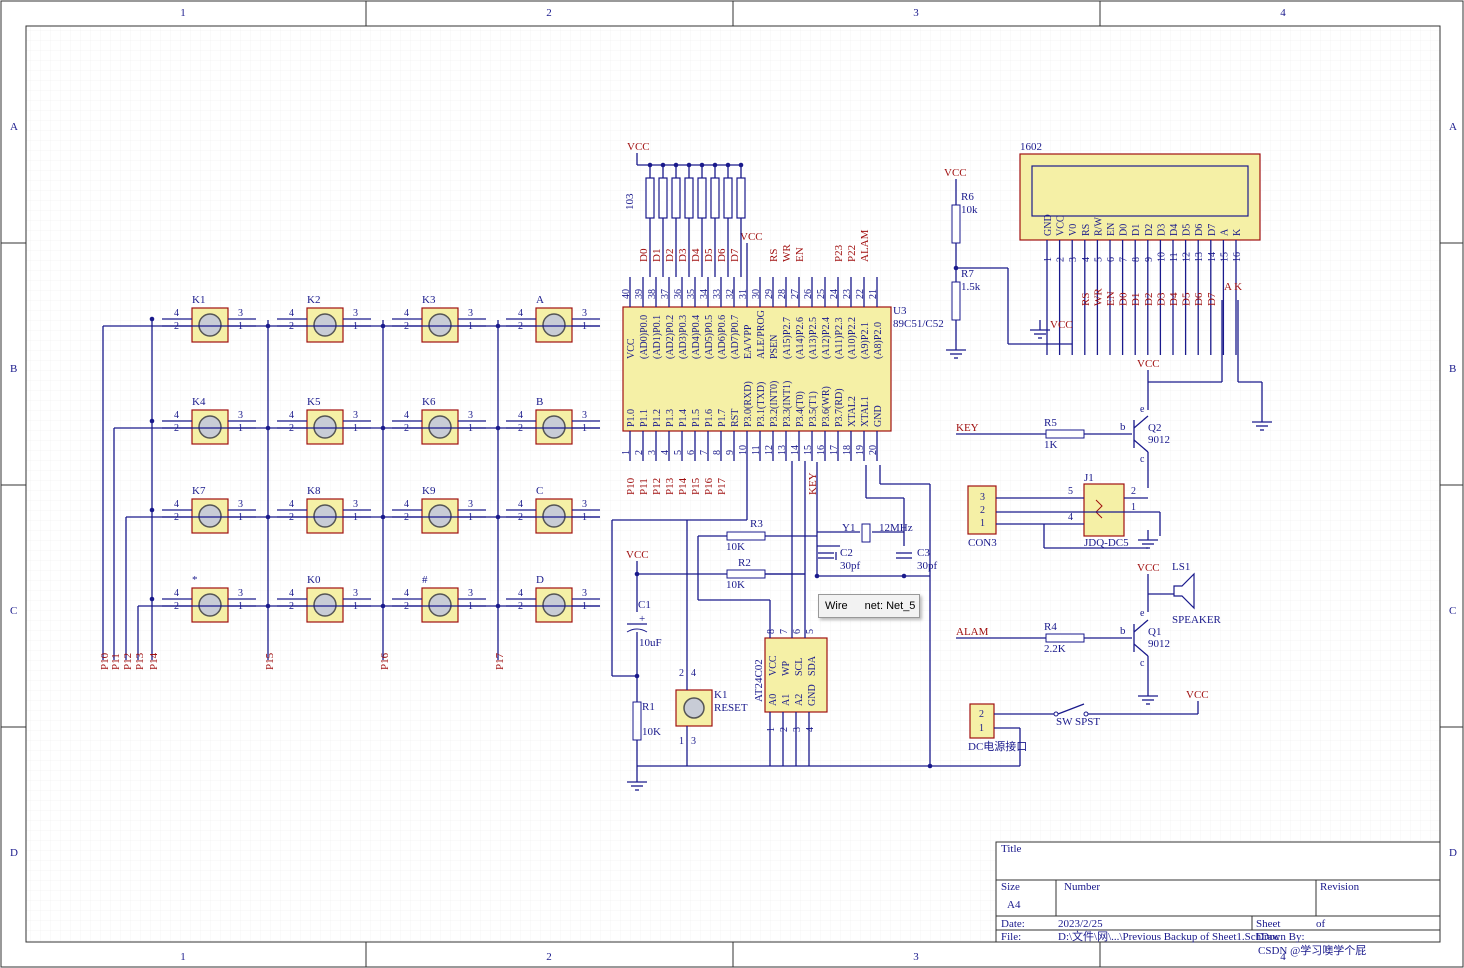 The height and width of the screenshot is (968, 1464). Describe the element at coordinates (717, 294) in the screenshot. I see `mcu-pin-num: 33` at that location.